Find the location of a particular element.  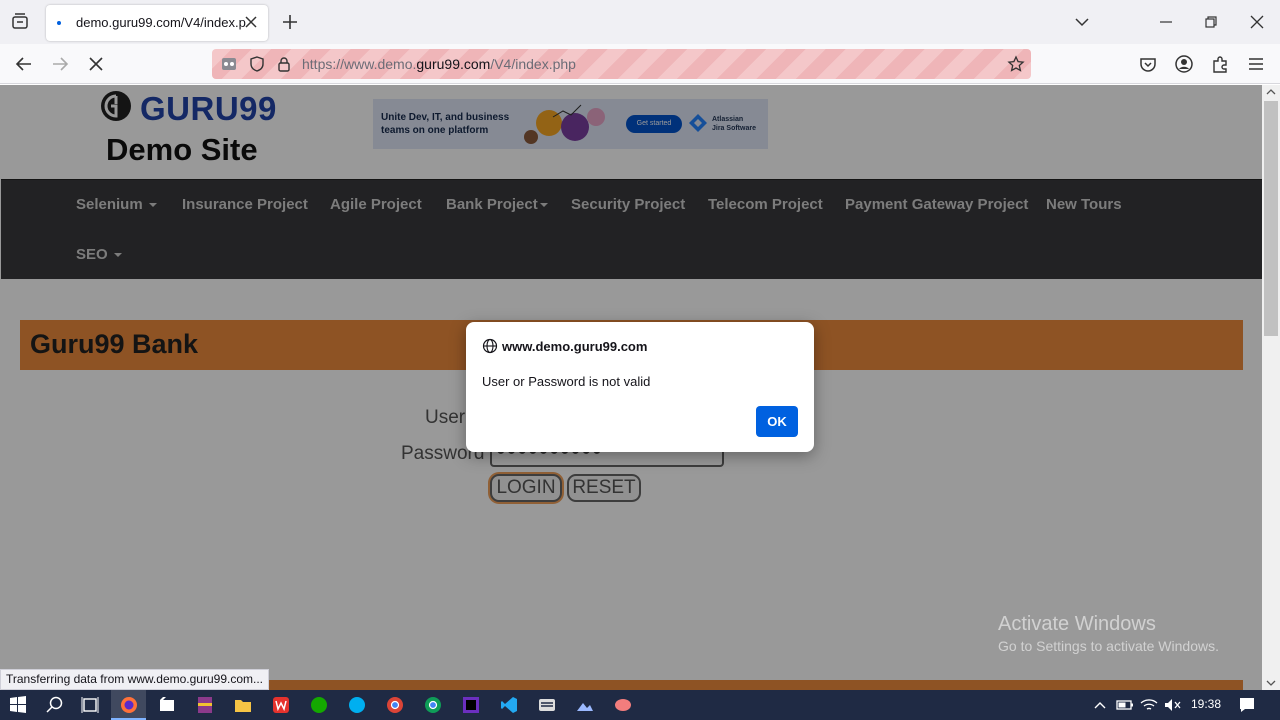

shield-icon is located at coordinates (257, 64).